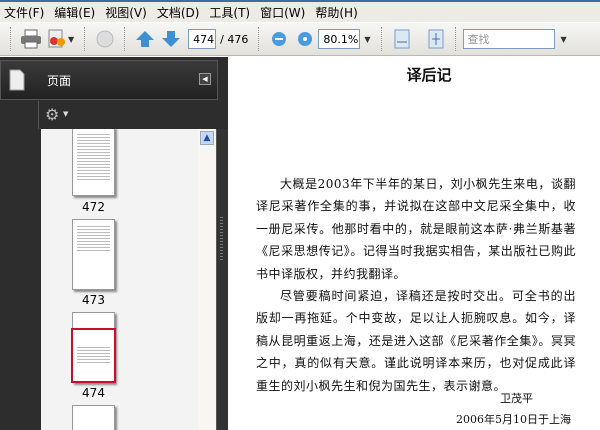 Image resolution: width=600 pixels, height=430 pixels. What do you see at coordinates (207, 138) in the screenshot?
I see `scroll-up-icon: ▲` at bounding box center [207, 138].